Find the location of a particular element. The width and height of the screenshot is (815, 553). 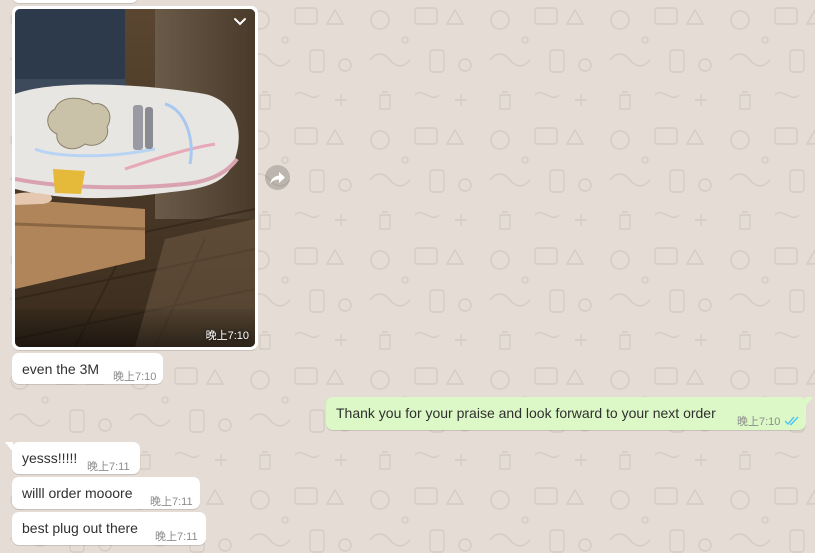

previous-message-bubble is located at coordinates (75, 1).